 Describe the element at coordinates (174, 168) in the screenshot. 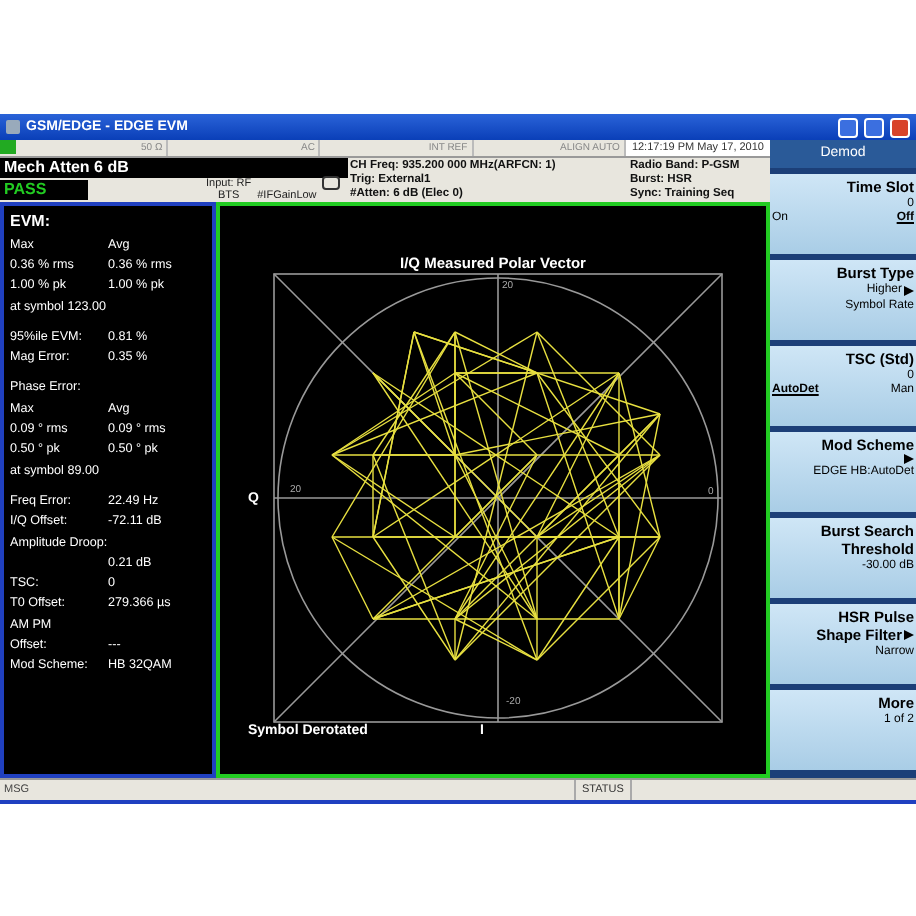

I see `atten-label: Mech Atten 6 dB` at that location.